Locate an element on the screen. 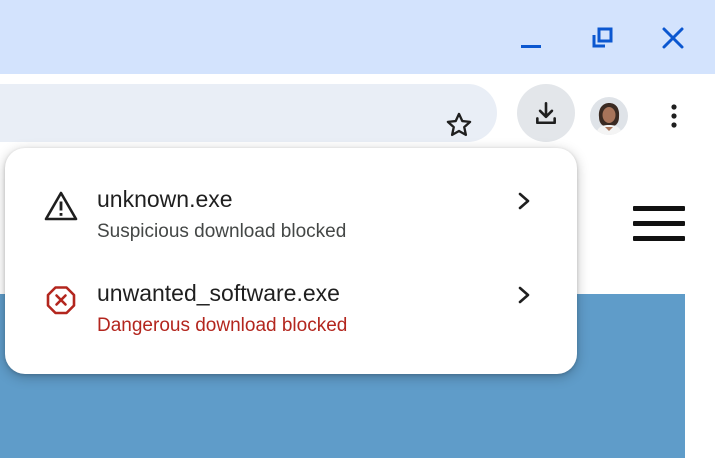 Image resolution: width=715 pixels, height=458 pixels. close-button is located at coordinates (673, 38).